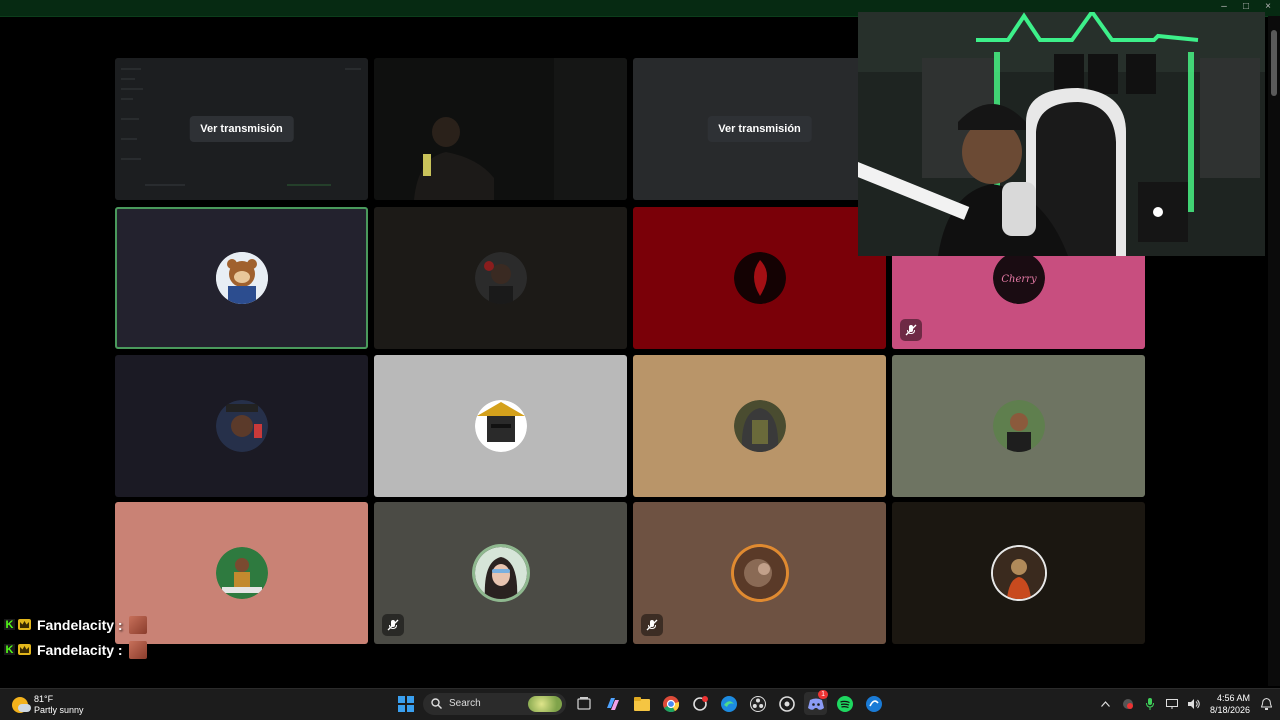 This screenshot has width=1280, height=720. Describe the element at coordinates (1106, 704) in the screenshot. I see `chevron-up-icon` at that location.